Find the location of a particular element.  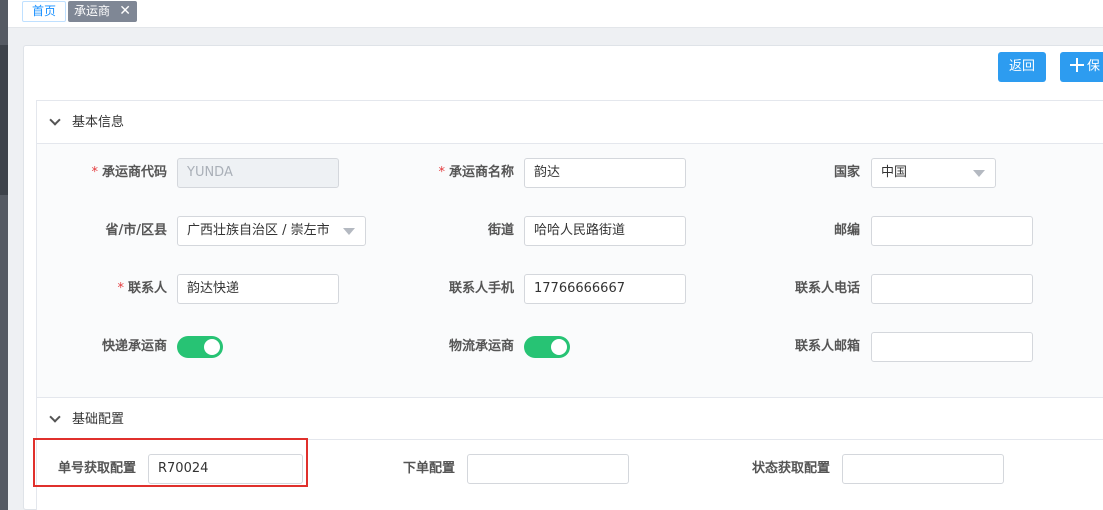

tab-bar: 首页 承运商 ✕ is located at coordinates (555, 14).